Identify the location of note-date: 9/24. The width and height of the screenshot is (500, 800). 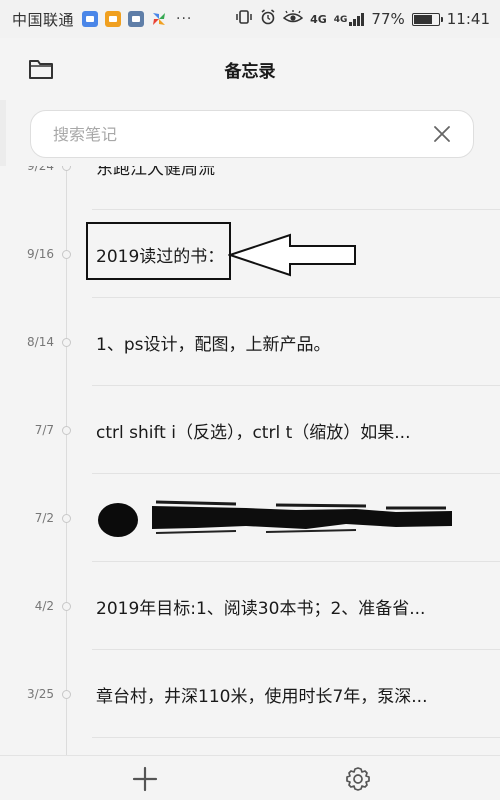
(40, 169).